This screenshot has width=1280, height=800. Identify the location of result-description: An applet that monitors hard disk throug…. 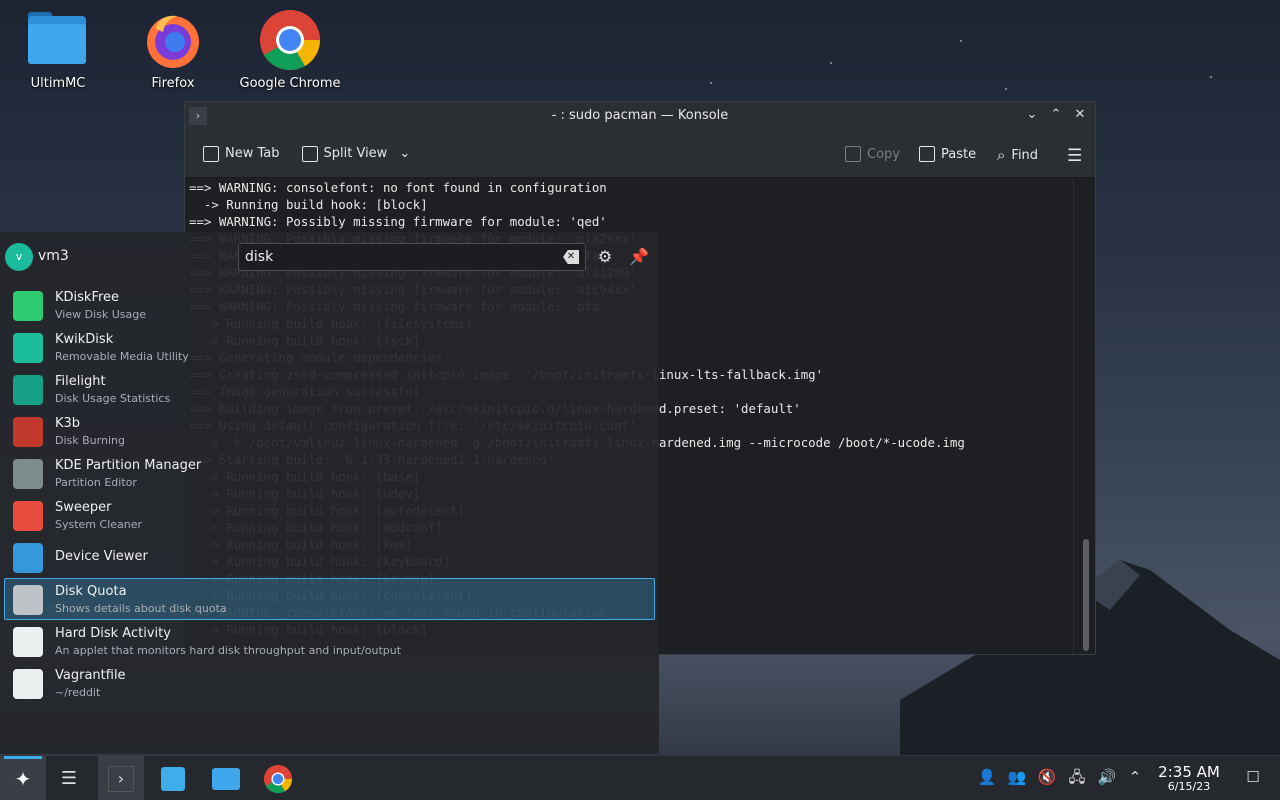
(228, 650).